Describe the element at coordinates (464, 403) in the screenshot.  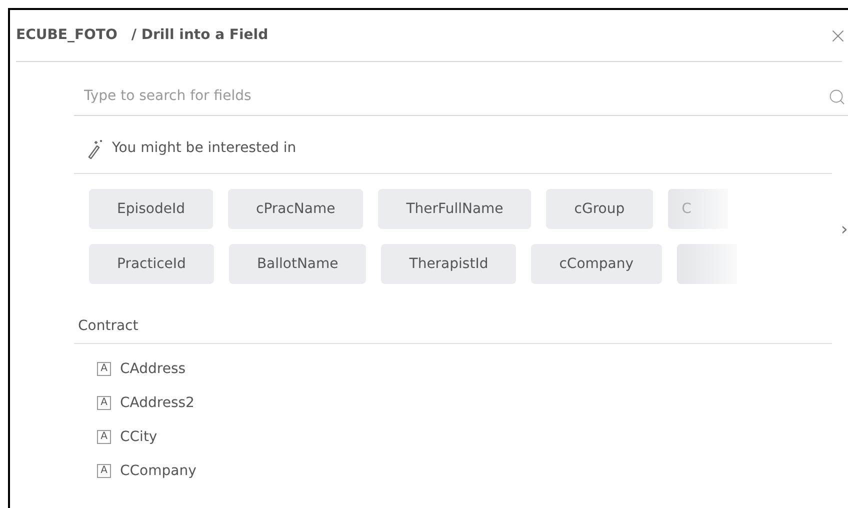
I see `field-item: A CAddress2` at that location.